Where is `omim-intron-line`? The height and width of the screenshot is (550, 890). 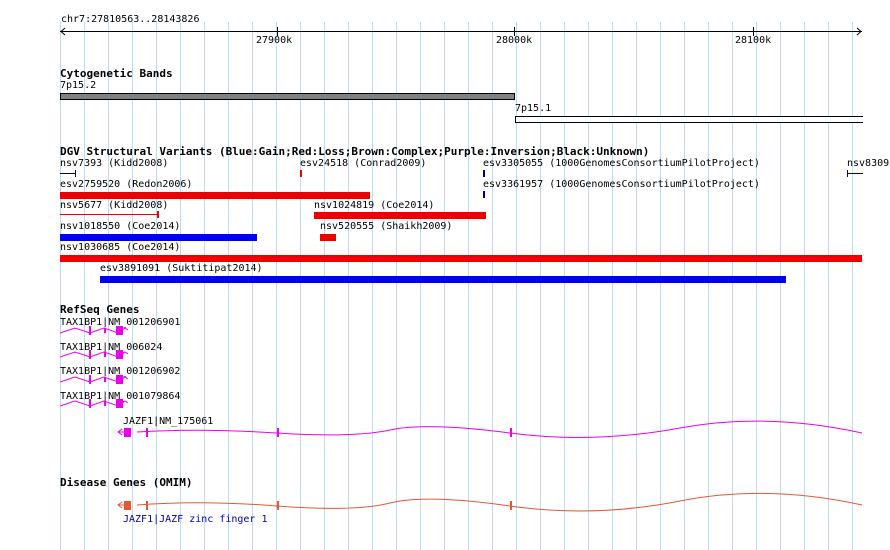 omim-intron-line is located at coordinates (499, 502).